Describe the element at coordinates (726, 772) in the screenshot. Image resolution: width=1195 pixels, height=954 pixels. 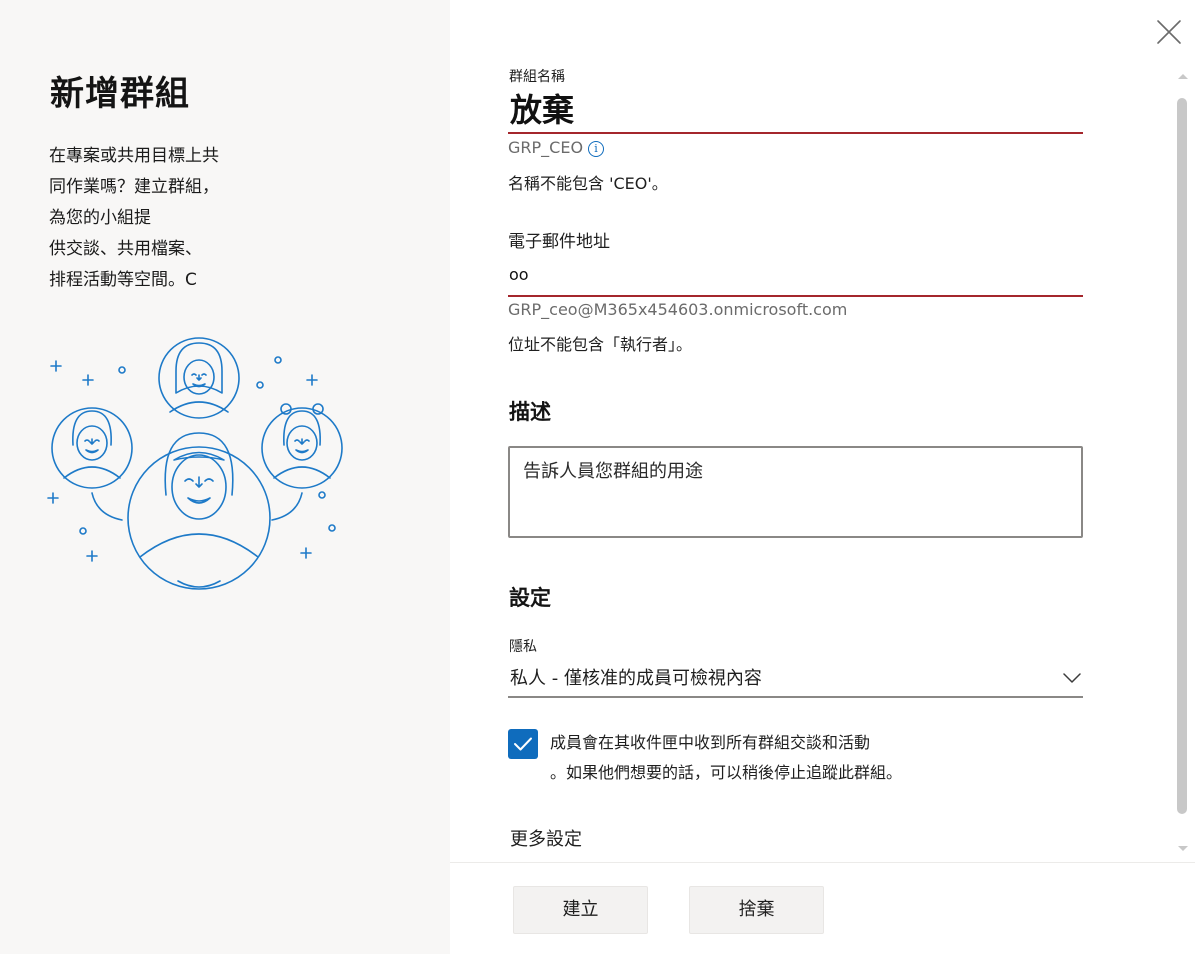
I see `checkbox-label-line: 。如果他們想要的話，可以稍後停止追蹤此群組。` at that location.